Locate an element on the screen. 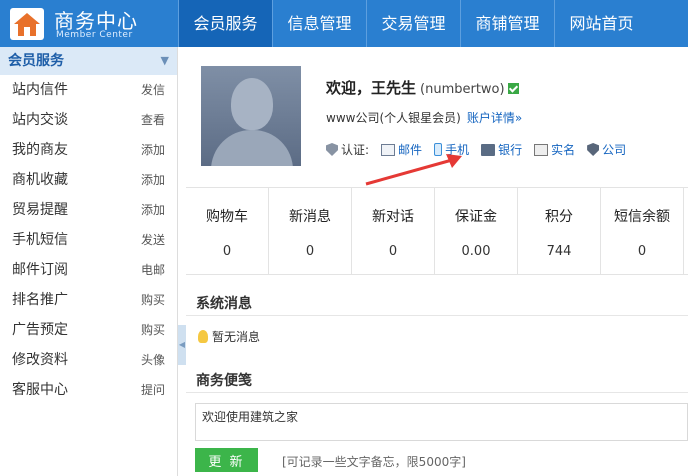 Image resolution: width=688 pixels, height=476 pixels. sidebar-item-label: 广告预定 is located at coordinates (40, 330).